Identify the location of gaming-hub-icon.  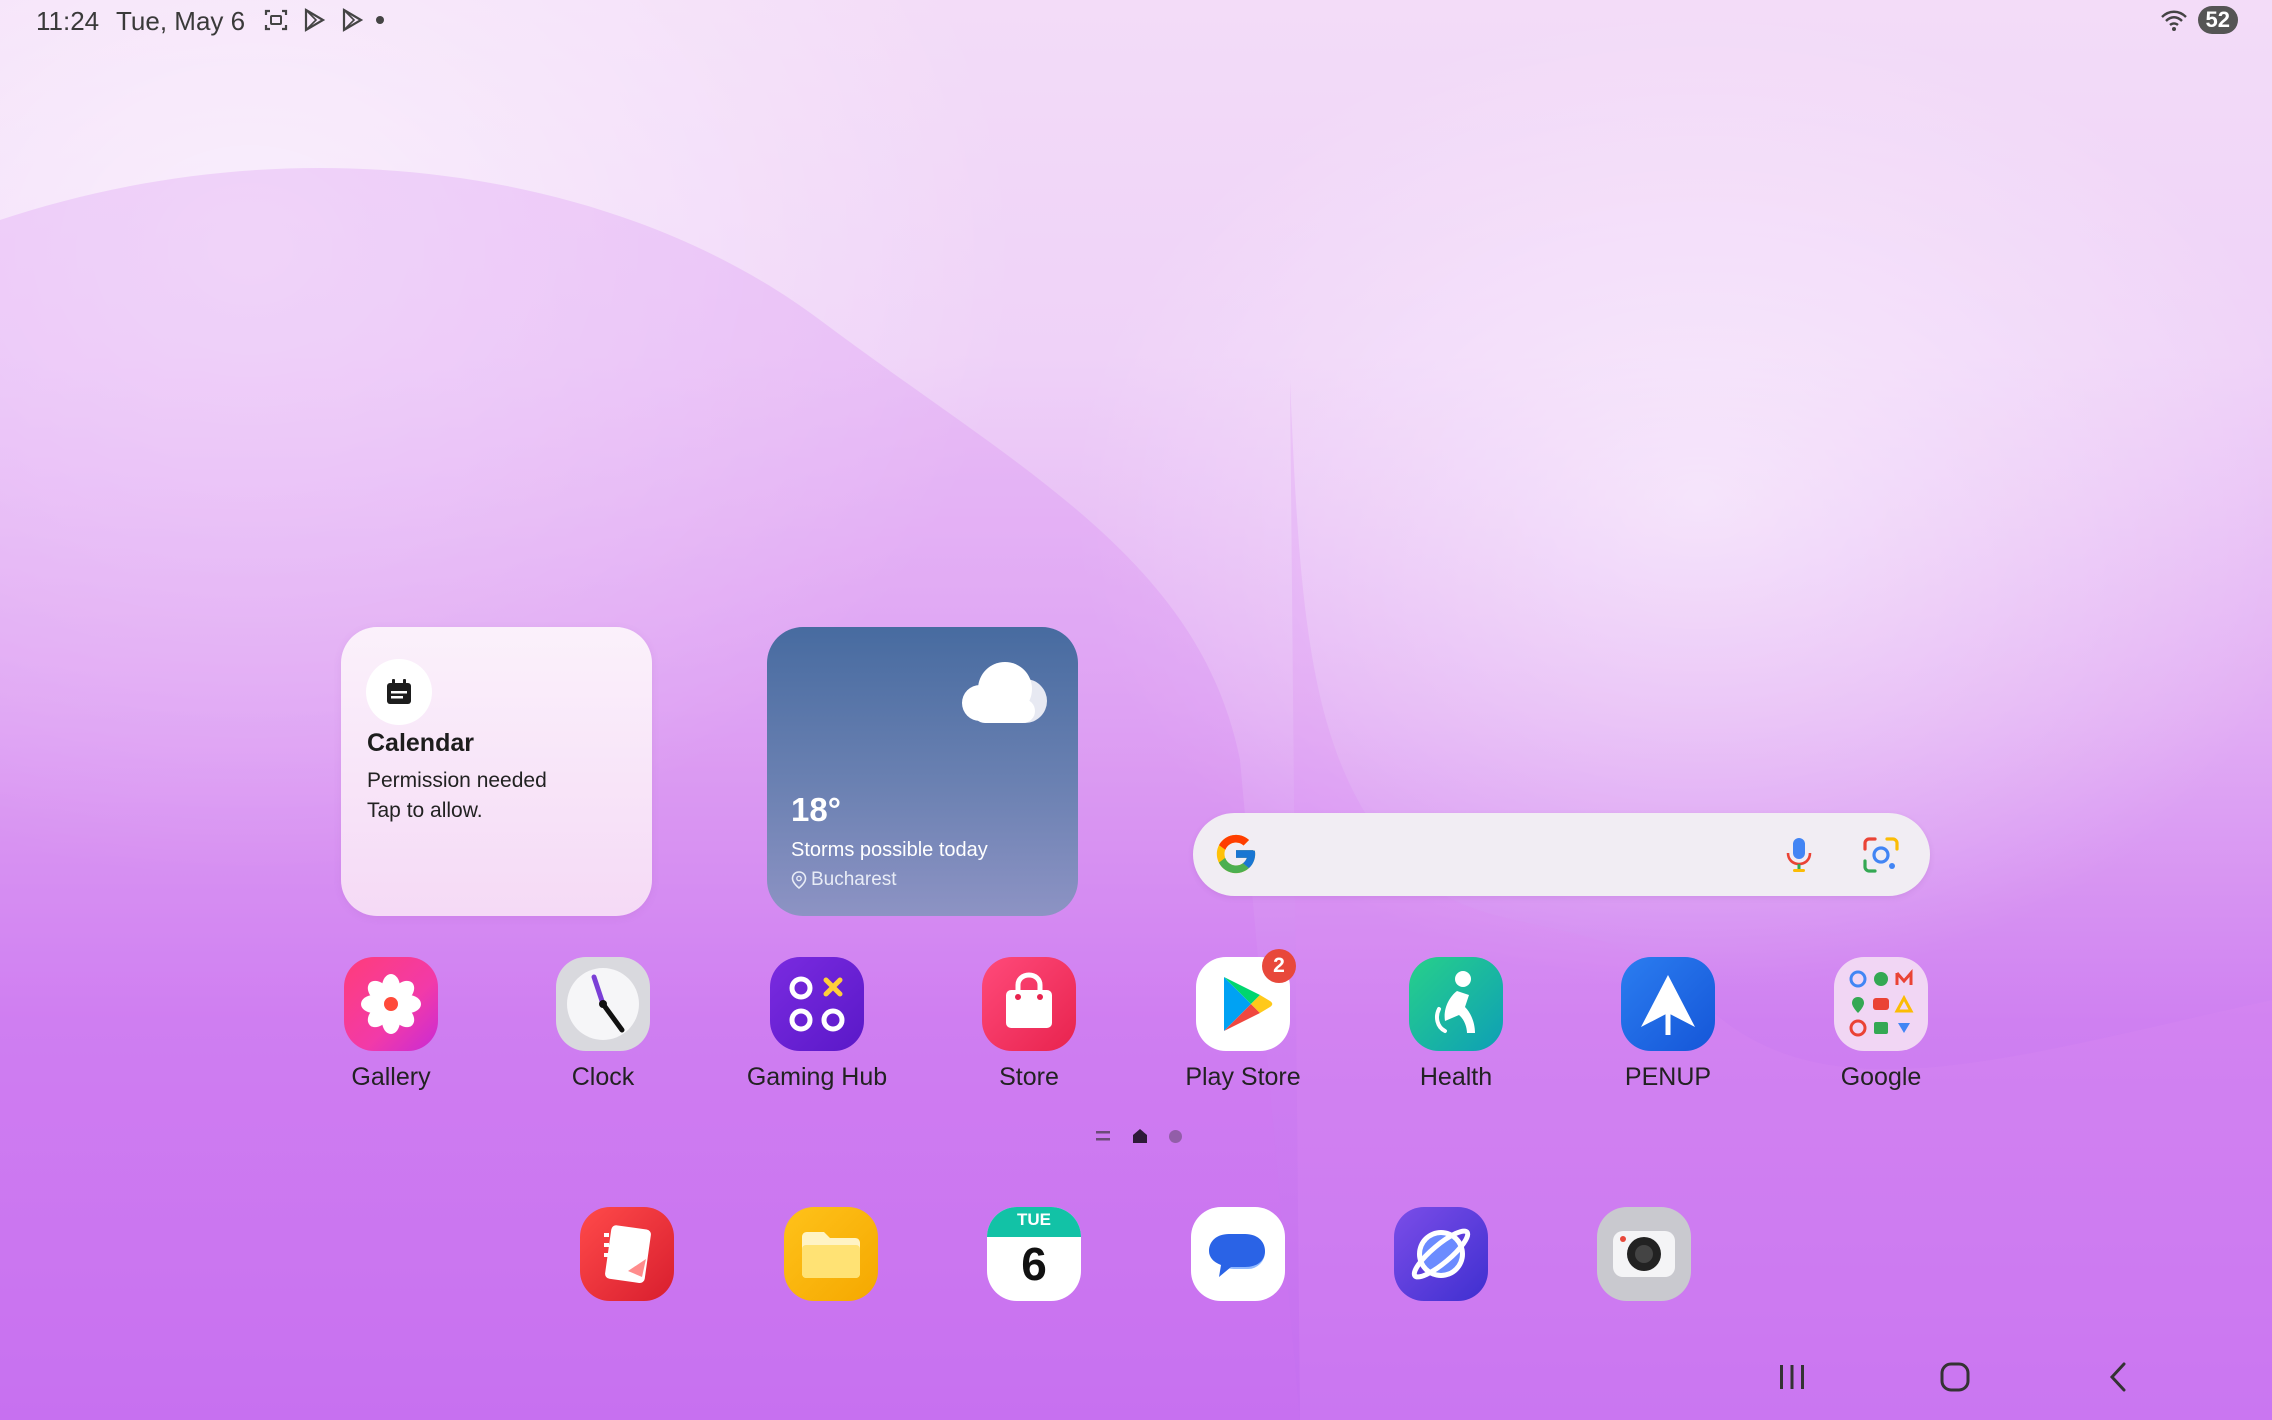
(817, 1004).